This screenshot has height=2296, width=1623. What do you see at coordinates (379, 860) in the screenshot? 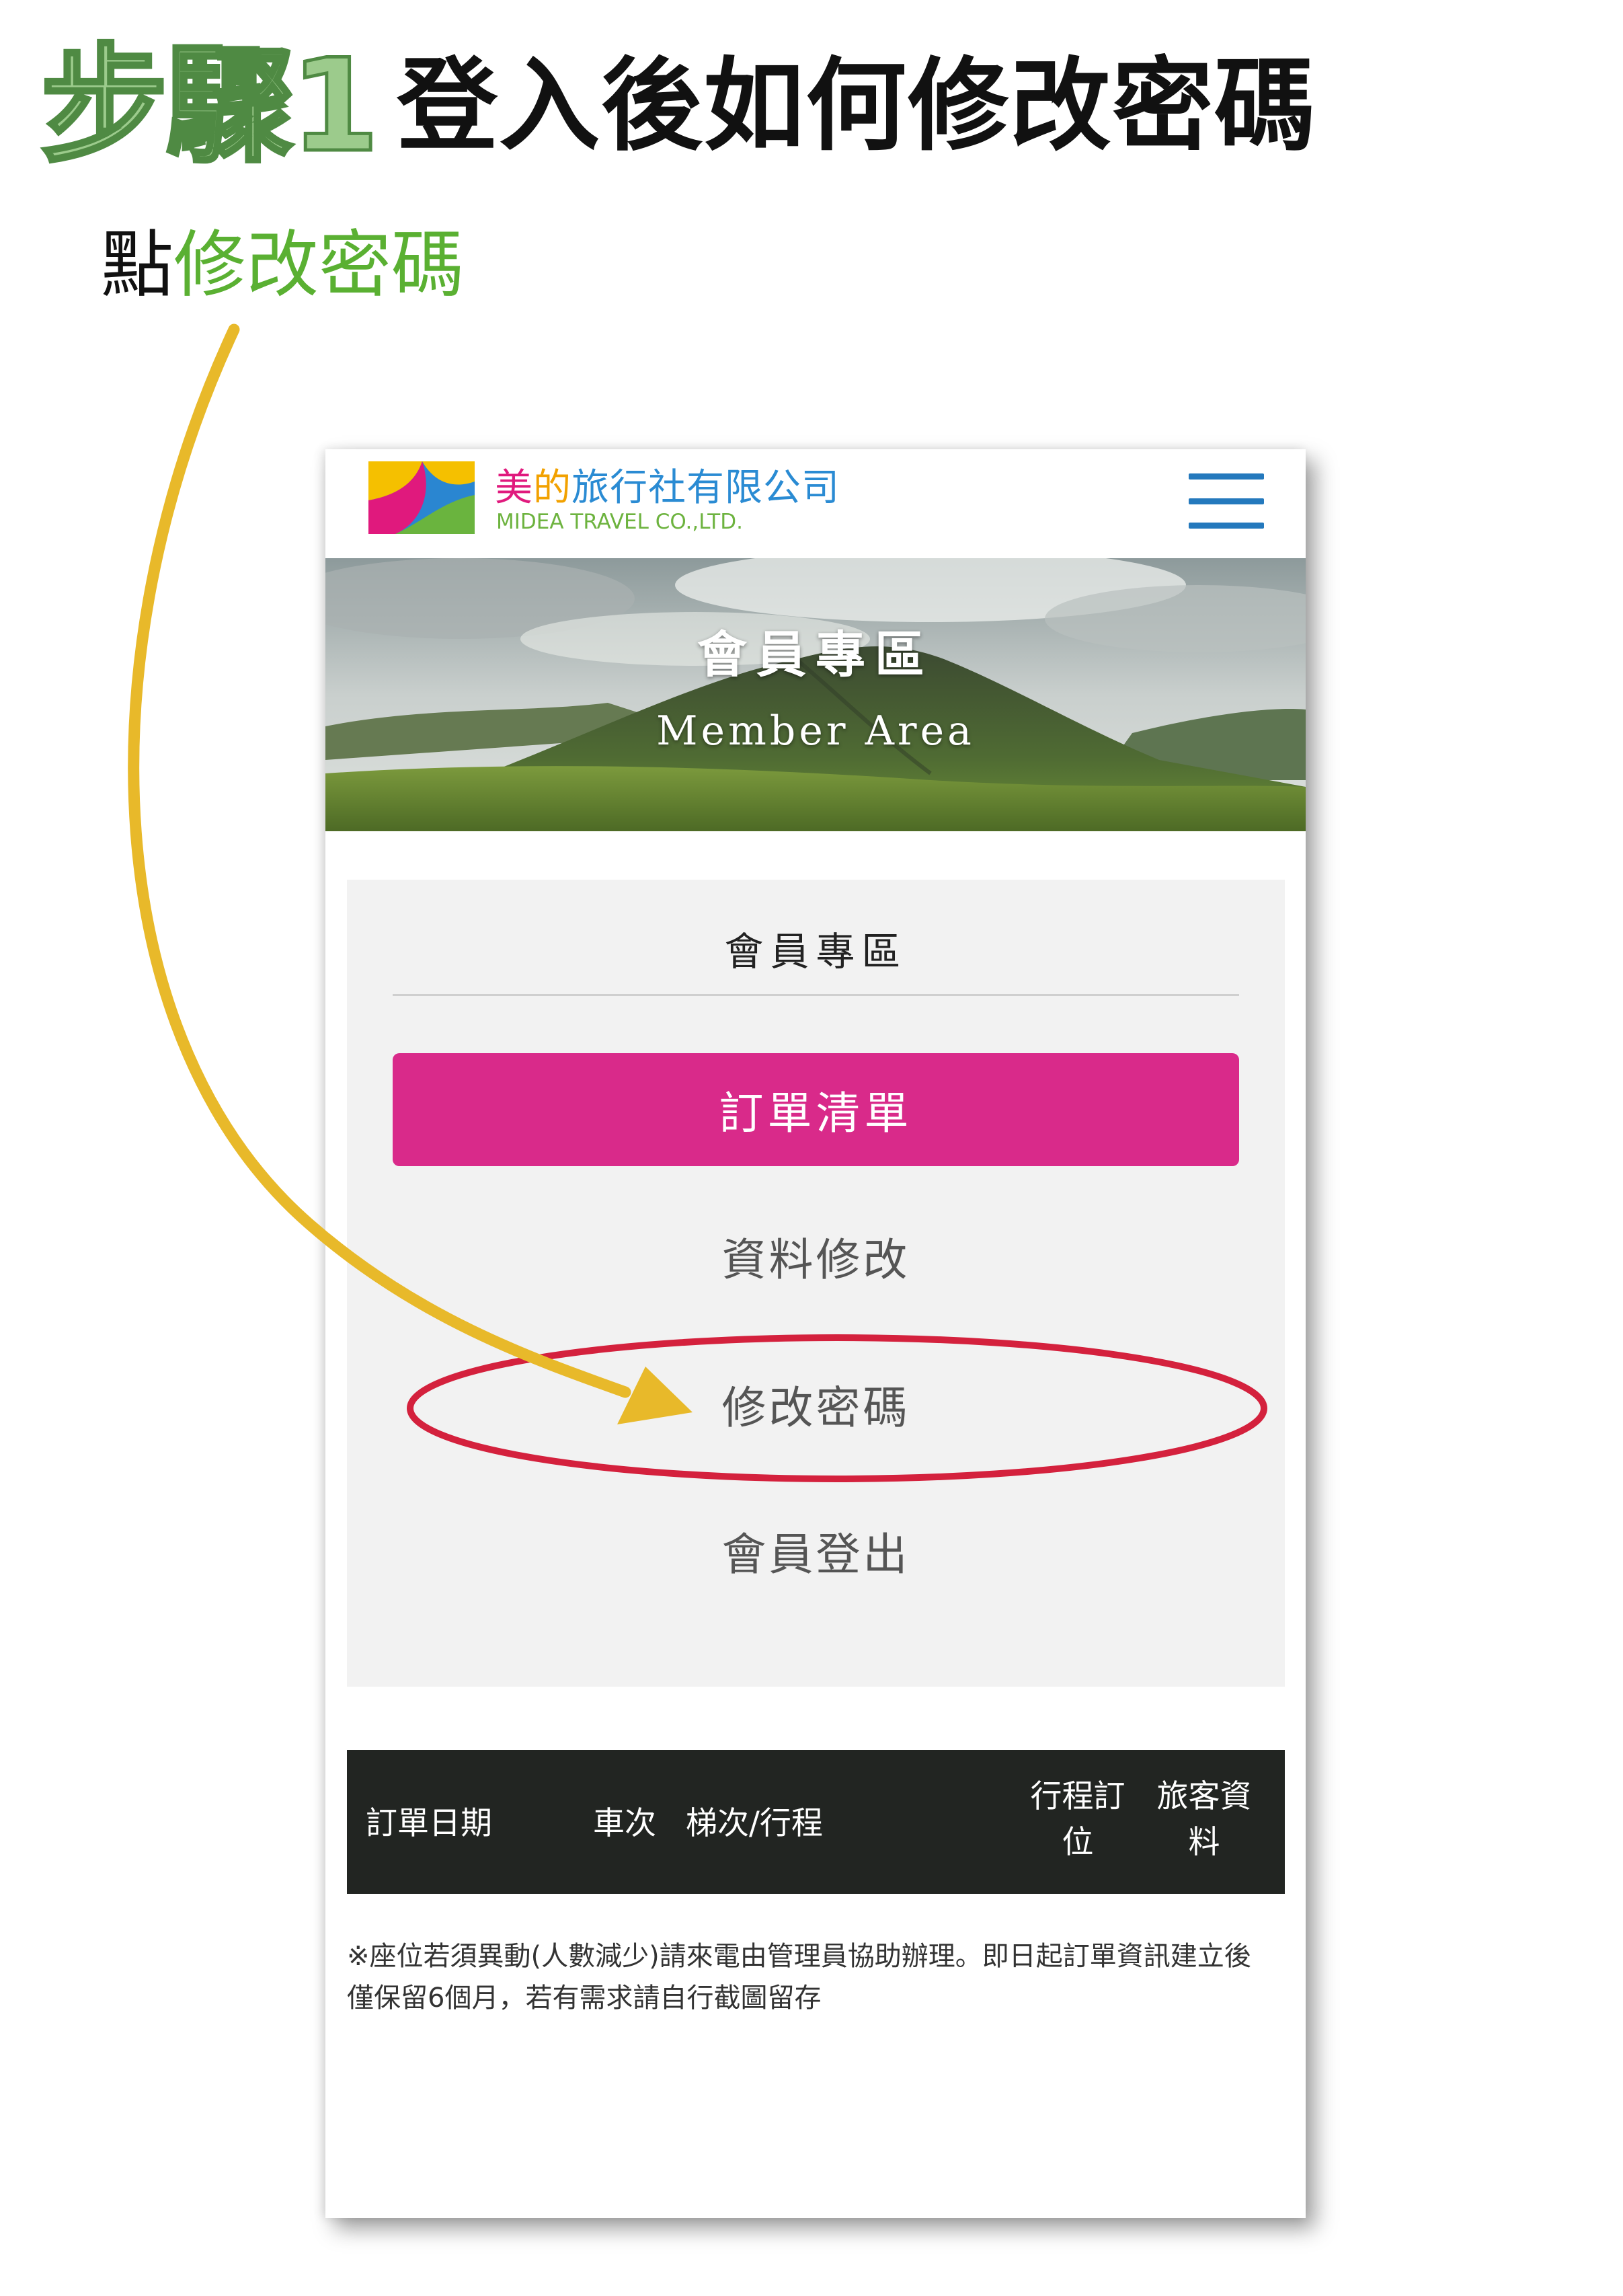
I see `pointer-arrow-line` at bounding box center [379, 860].